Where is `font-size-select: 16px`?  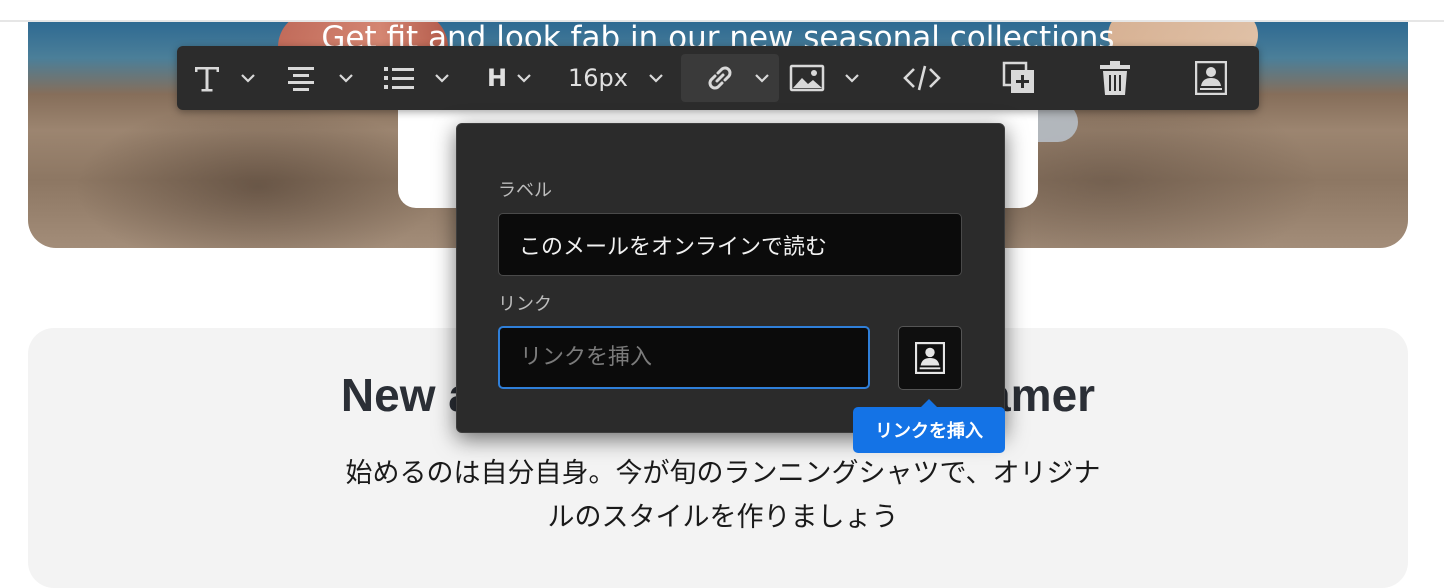
font-size-select: 16px is located at coordinates (598, 78).